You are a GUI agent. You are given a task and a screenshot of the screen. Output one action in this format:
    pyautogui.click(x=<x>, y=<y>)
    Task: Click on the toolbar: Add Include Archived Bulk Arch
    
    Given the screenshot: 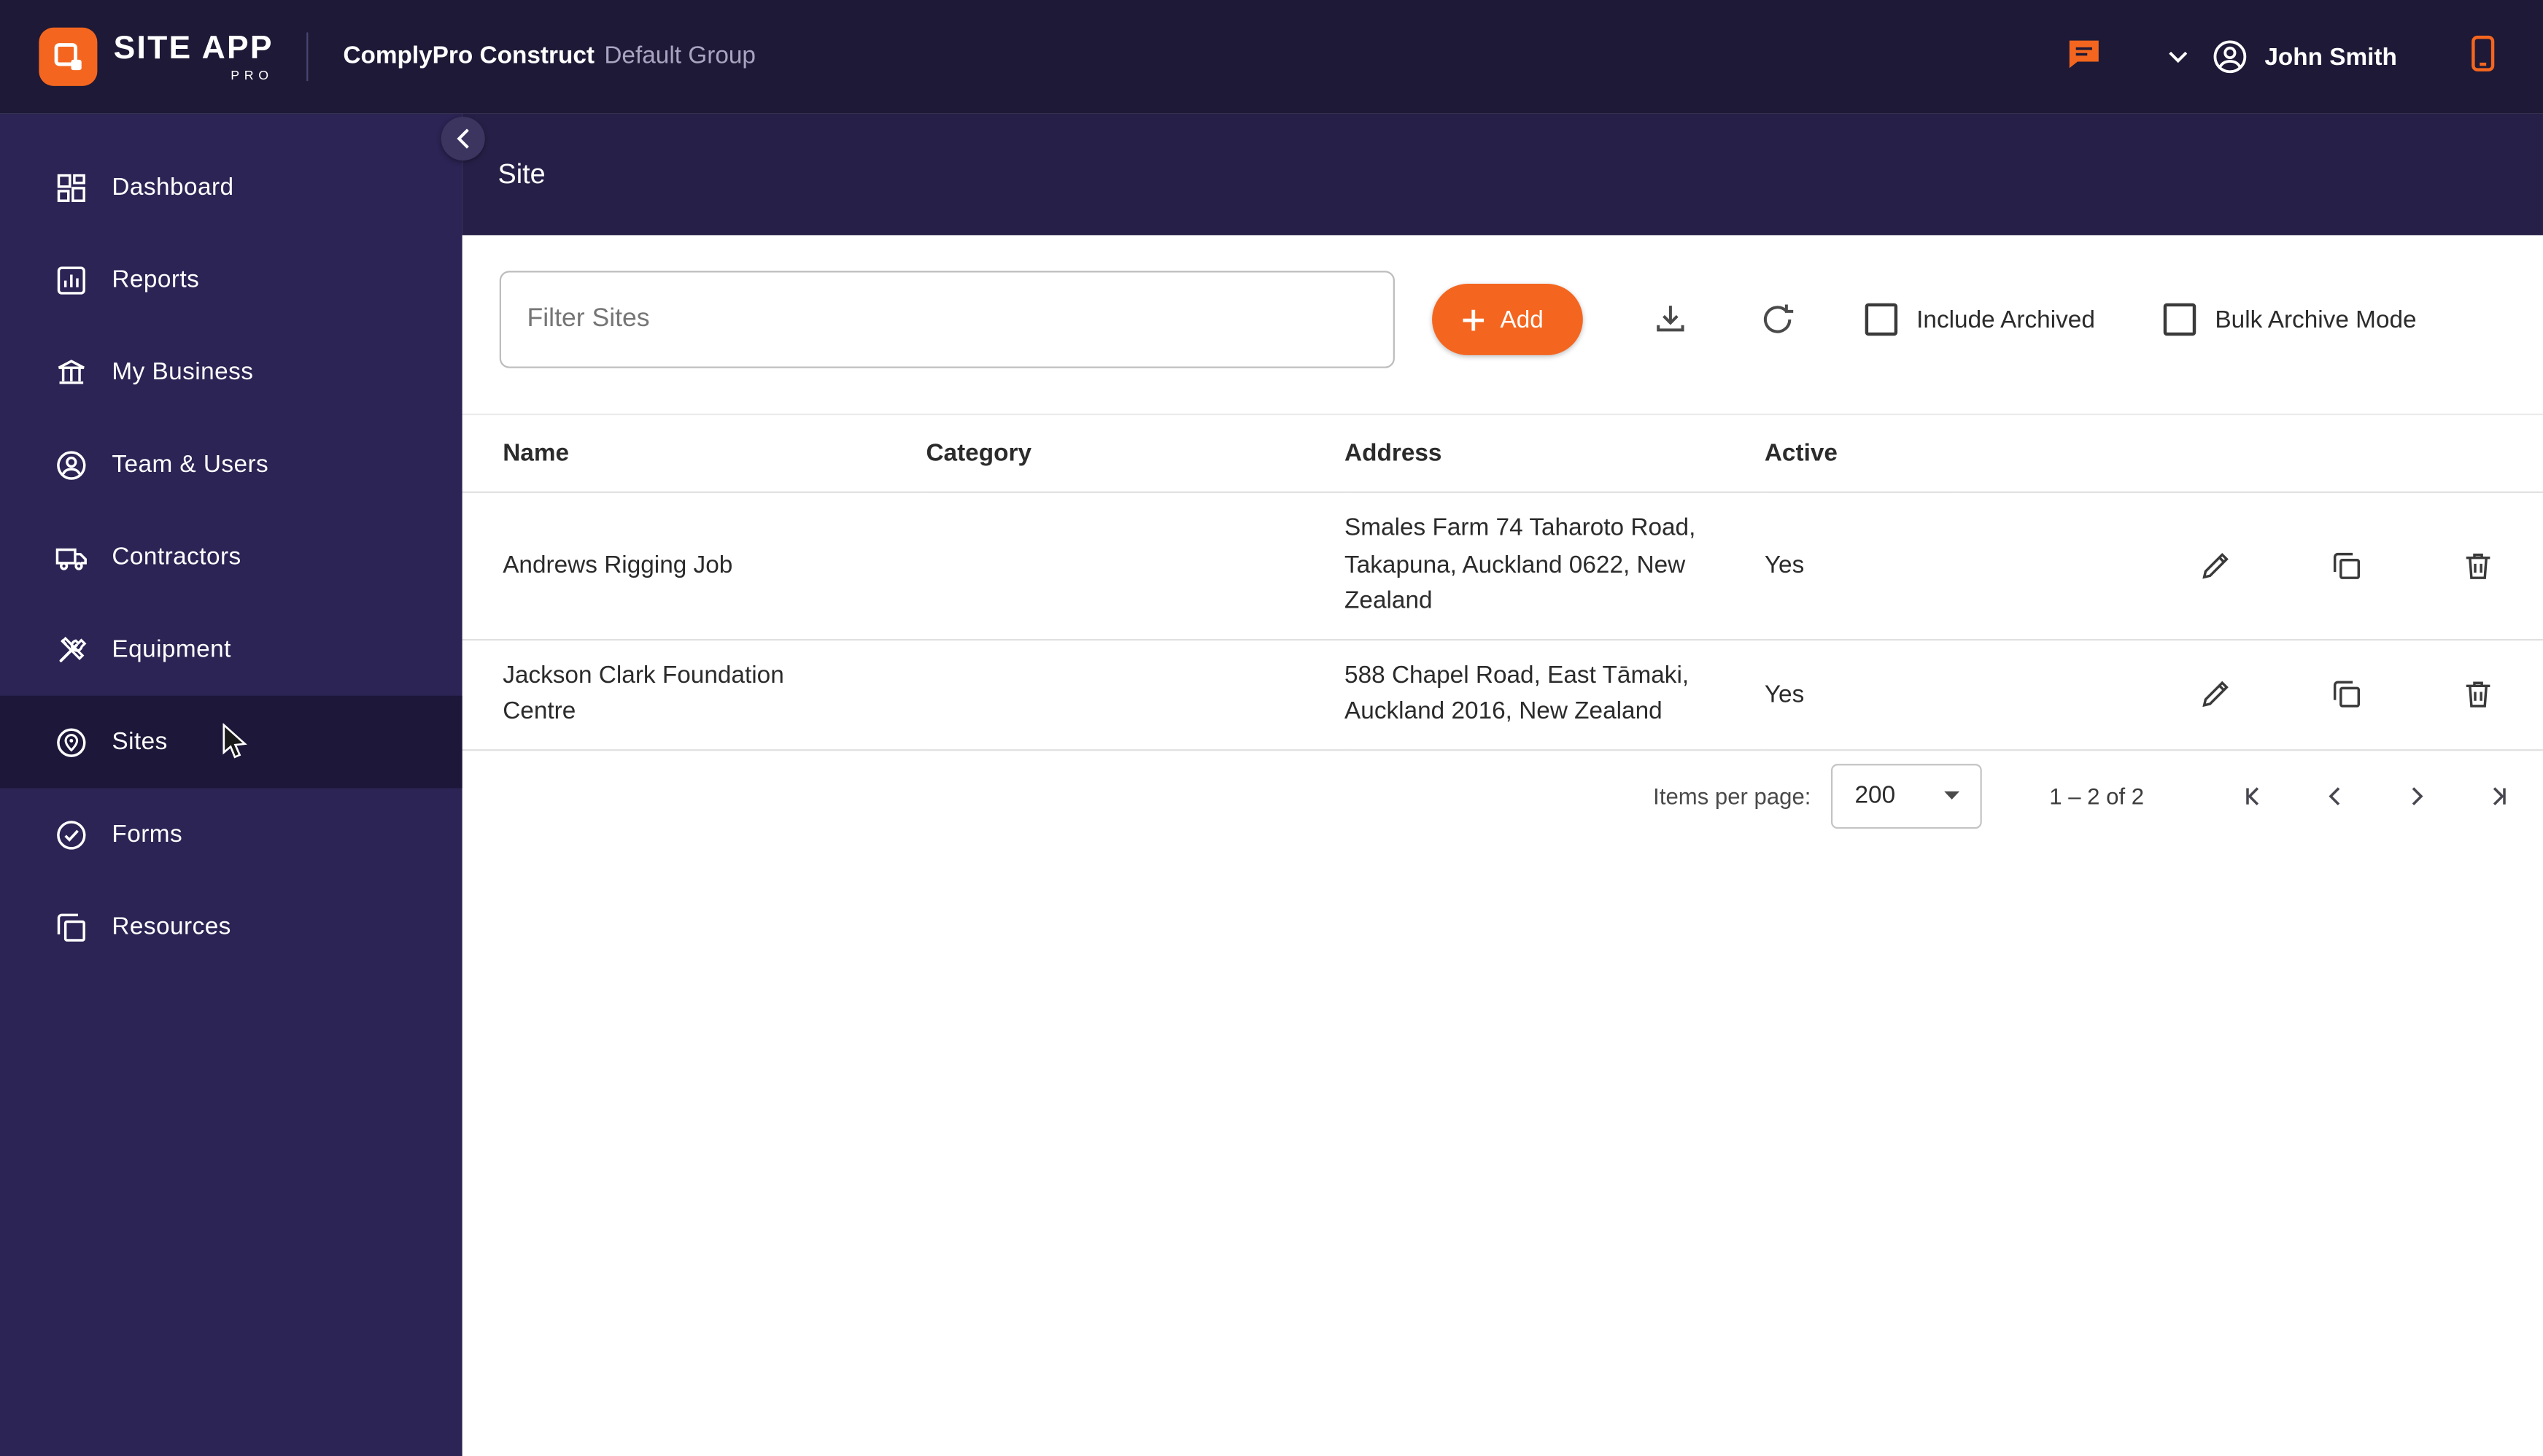 What is the action you would take?
    pyautogui.click(x=1521, y=319)
    